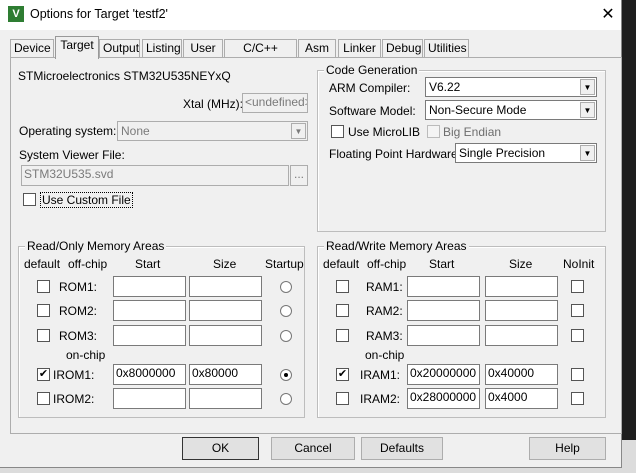 The height and width of the screenshot is (473, 636). I want to click on big-endian-label: Big Endian, so click(472, 132).